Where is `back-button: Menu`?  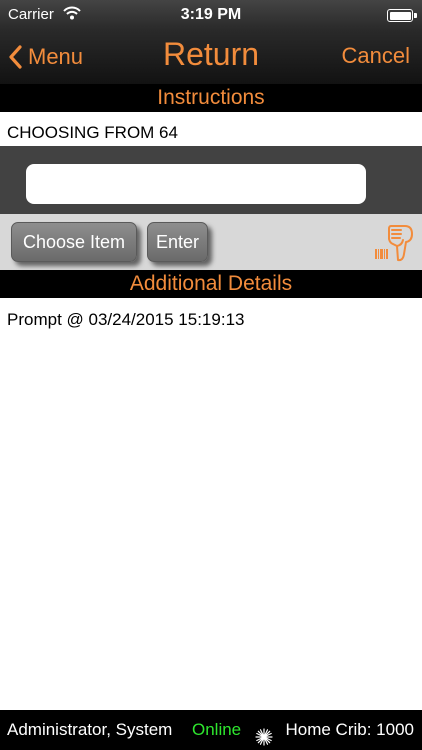
back-button: Menu is located at coordinates (45, 57).